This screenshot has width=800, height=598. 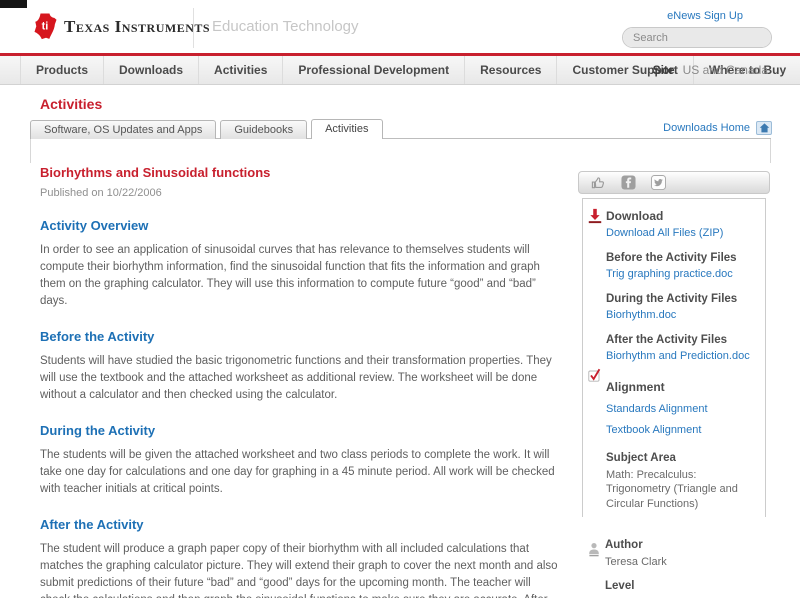 What do you see at coordinates (681, 307) in the screenshot?
I see `file-group-during: During the Activity Files Biorhythm.doc` at bounding box center [681, 307].